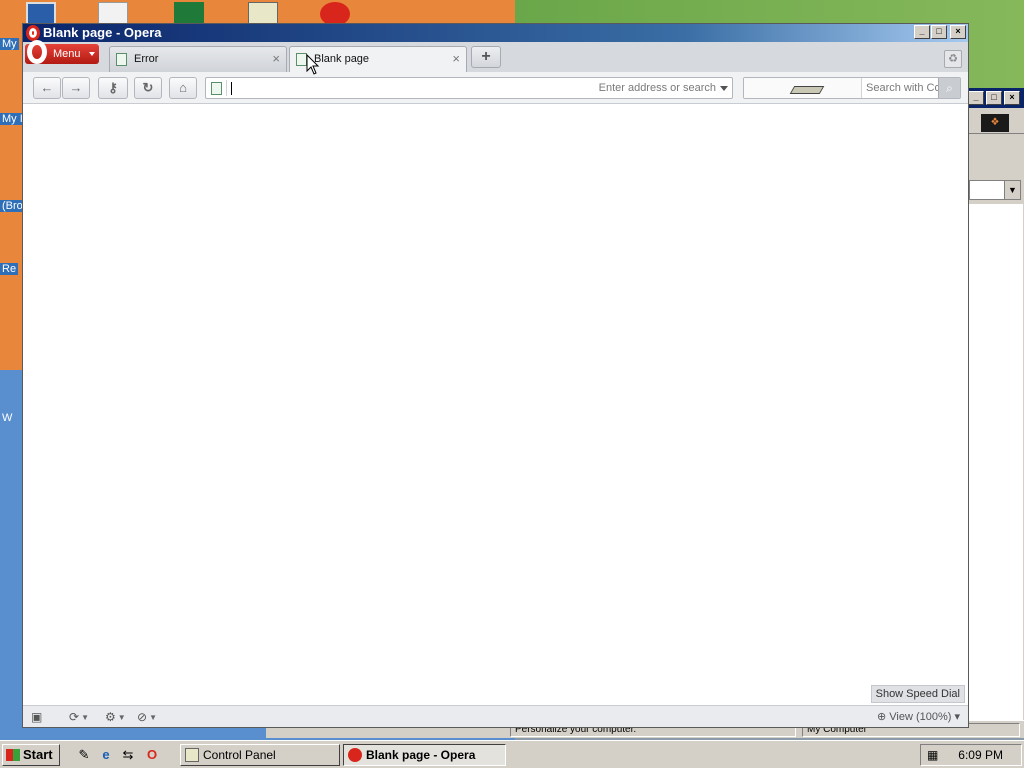  I want to click on search-icon: ⌕, so click(949, 88).